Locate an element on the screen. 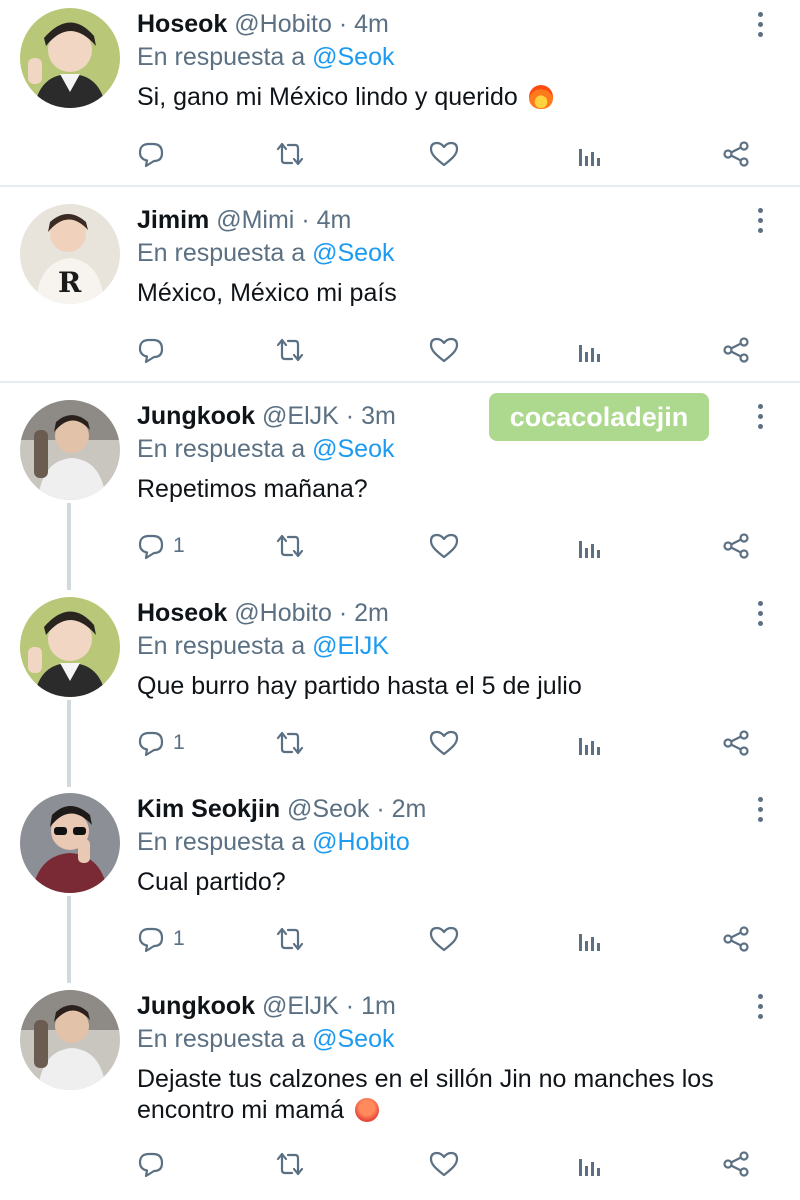 The height and width of the screenshot is (1200, 800). tweet-header: Jungkook @ElJK · 3m is located at coordinates (266, 416).